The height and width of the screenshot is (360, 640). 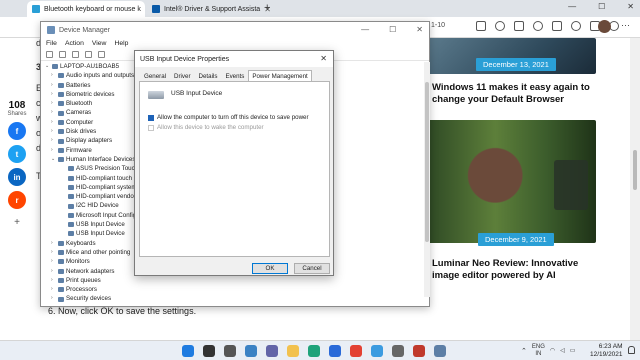 I want to click on tree-item: › Disk drives, so click(x=91, y=131).